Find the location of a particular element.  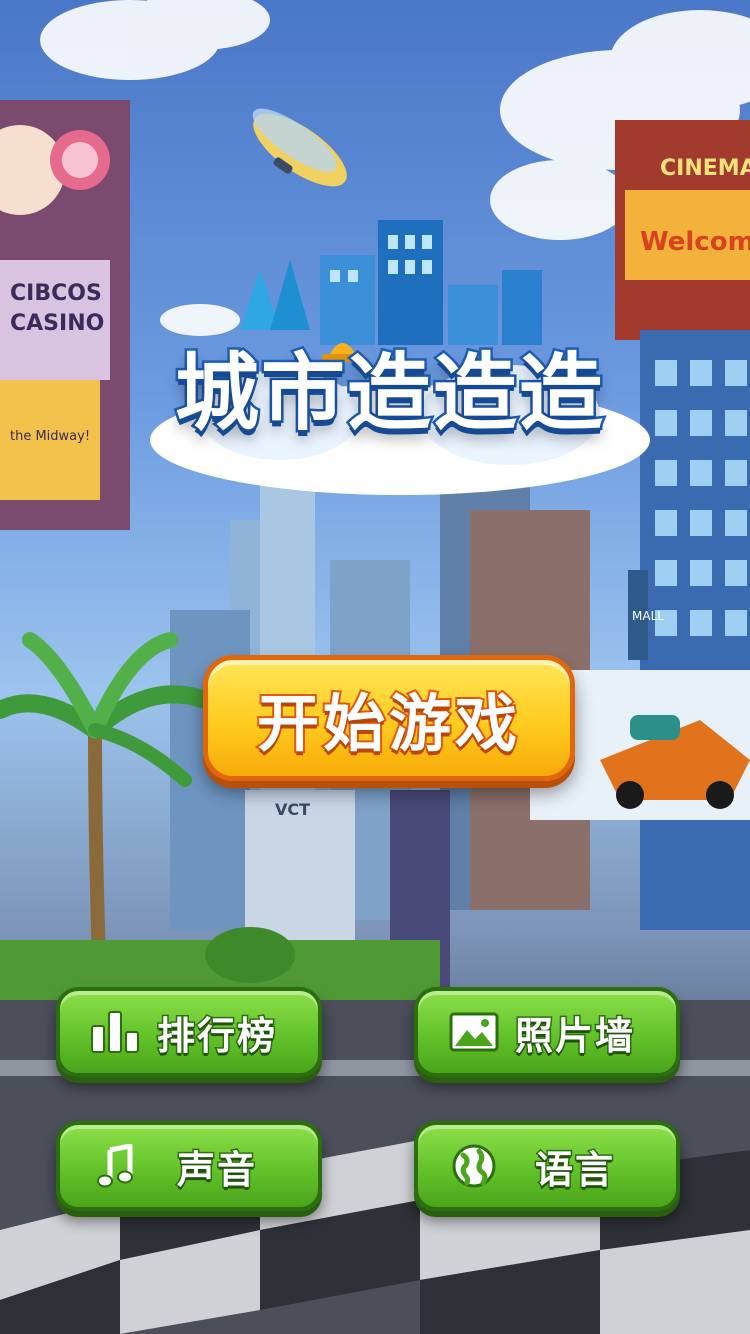

svg-text: the Midway! is located at coordinates (50, 436).